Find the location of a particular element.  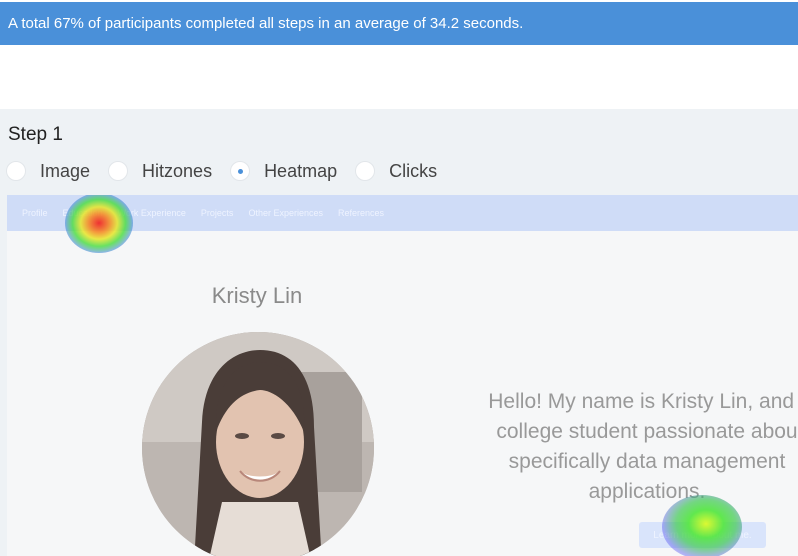

mode-option-clicks: Clicks is located at coordinates (396, 171).